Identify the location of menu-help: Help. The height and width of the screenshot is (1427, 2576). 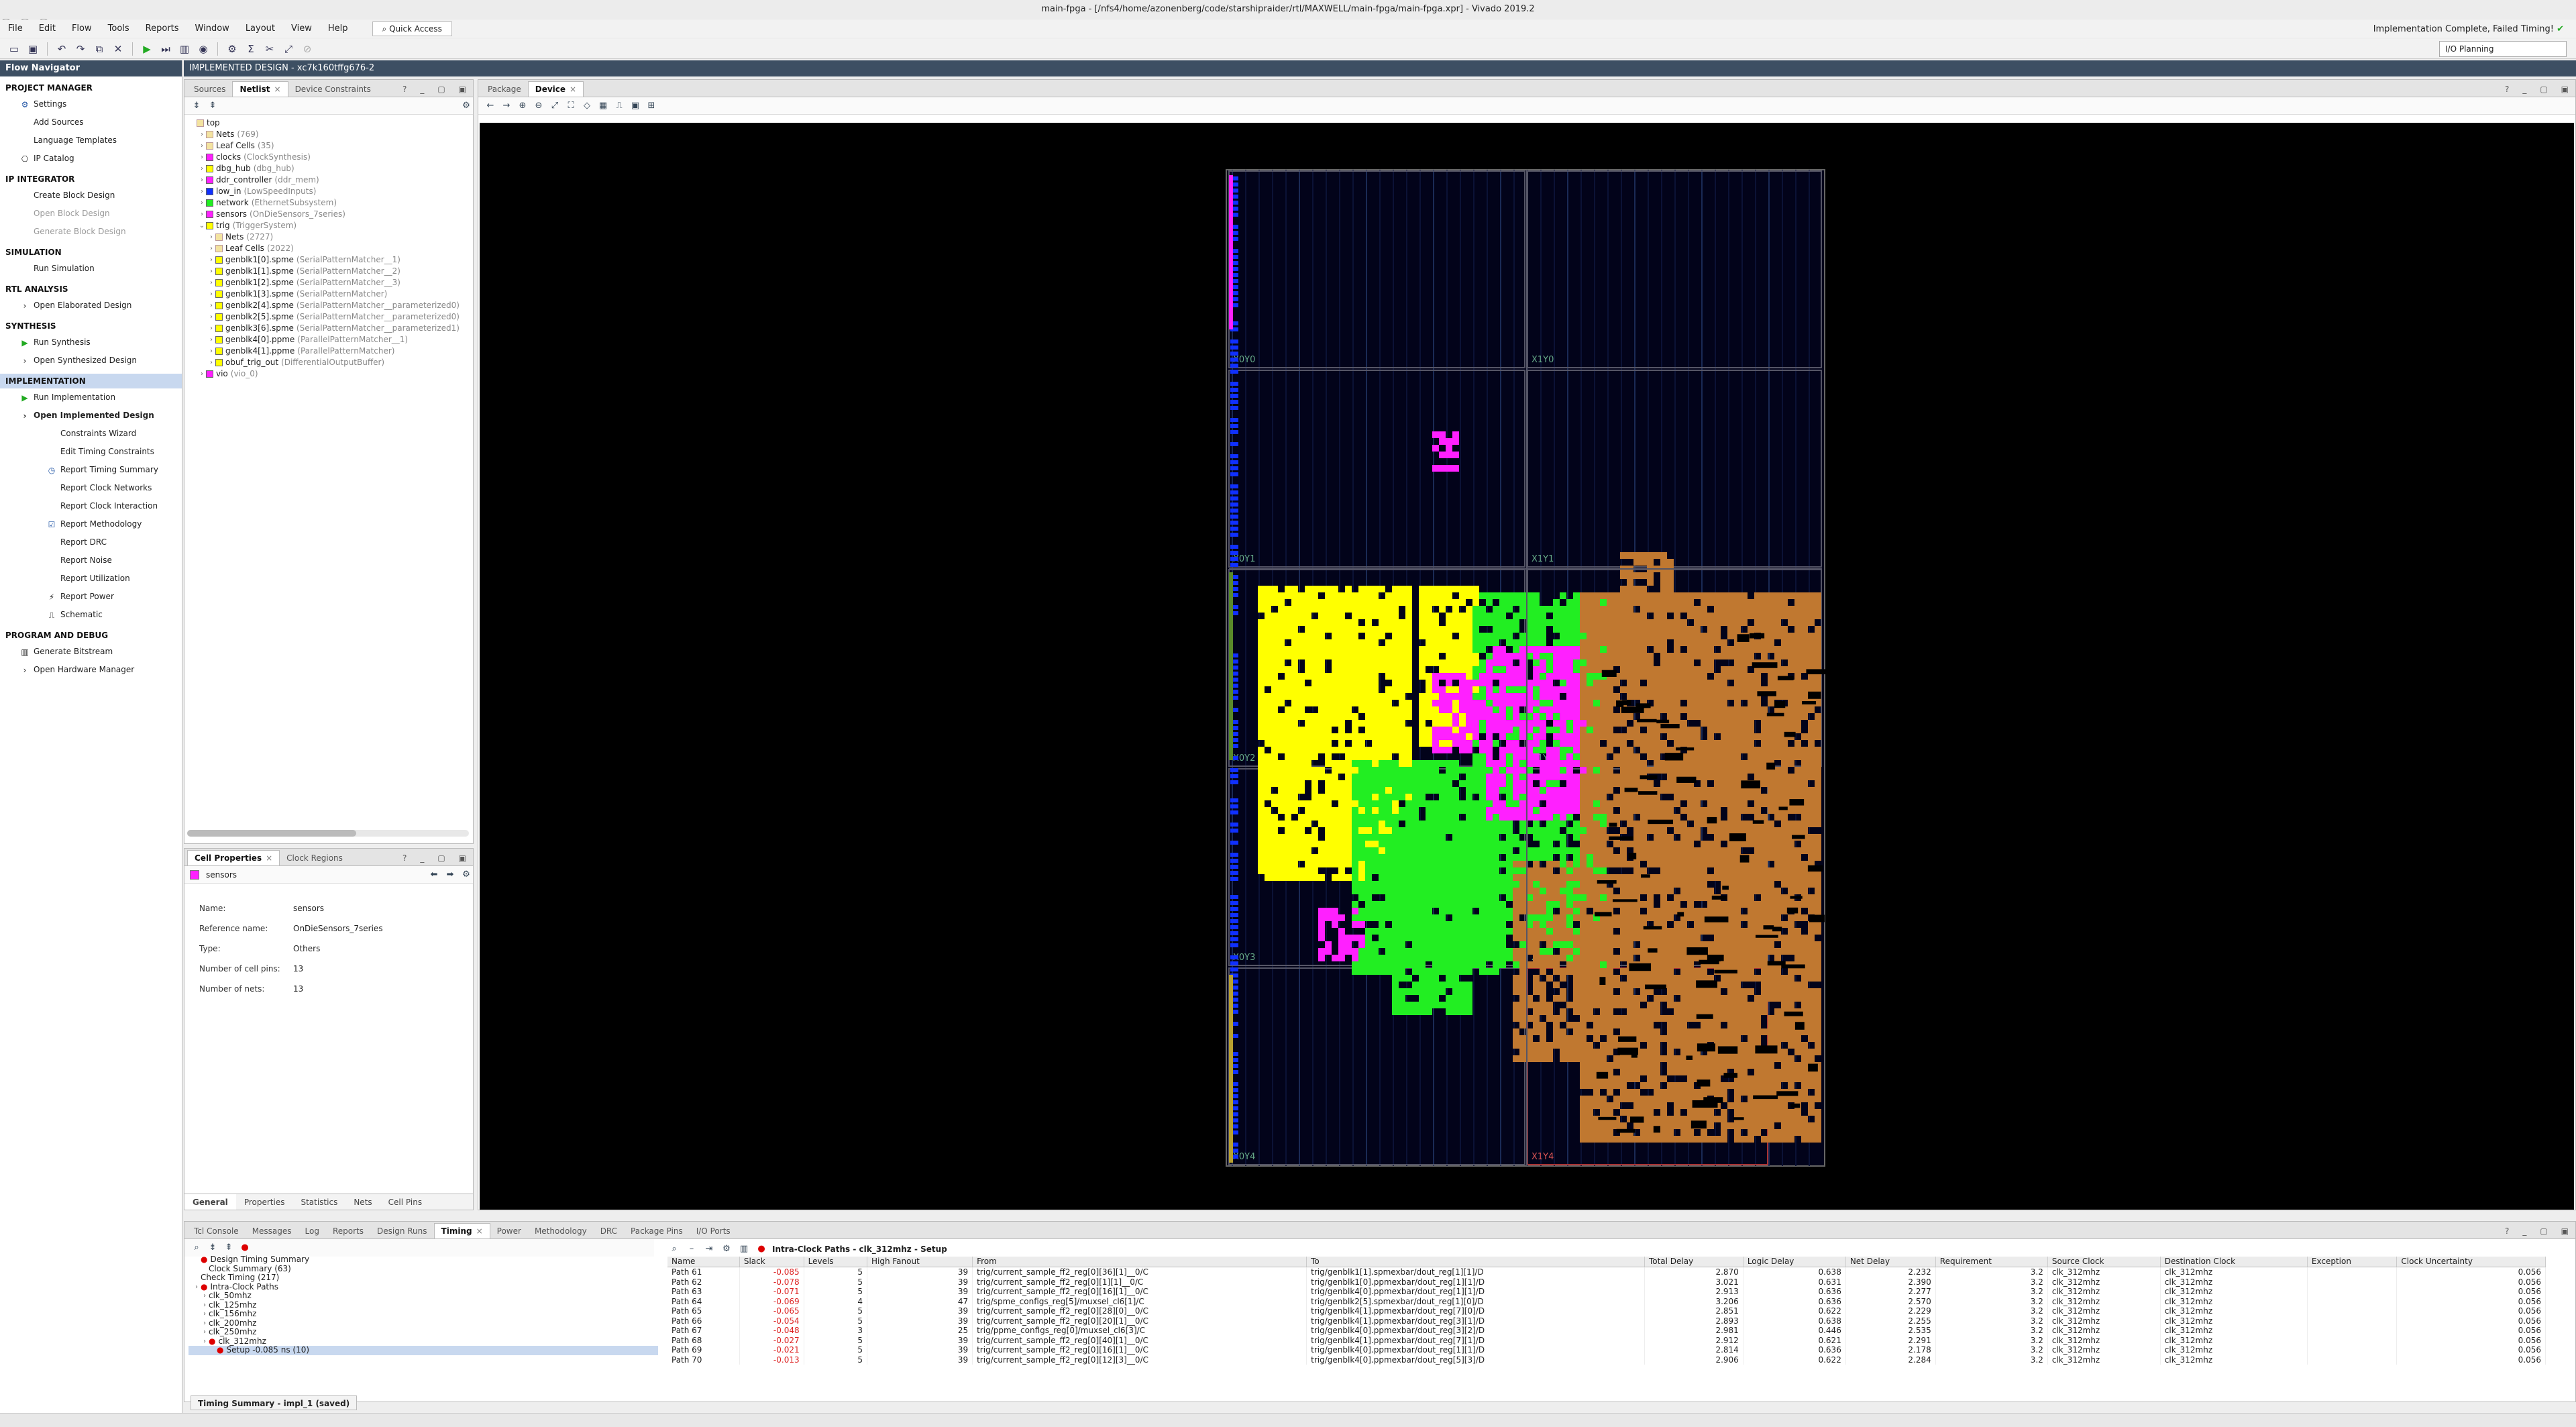
(338, 29).